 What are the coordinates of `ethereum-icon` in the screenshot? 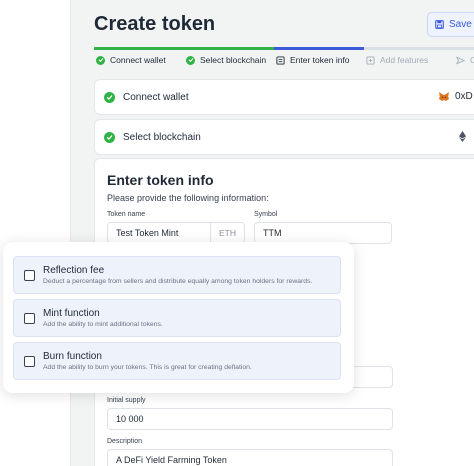 It's located at (462, 136).